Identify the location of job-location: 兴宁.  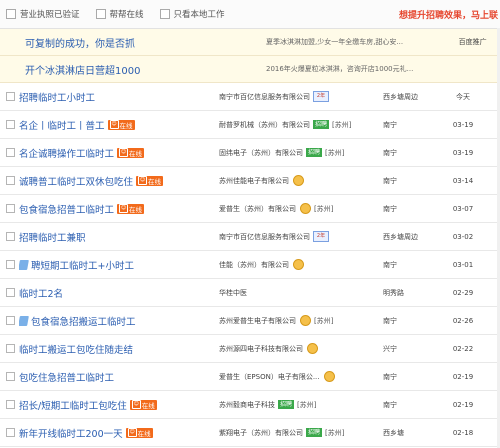
(390, 348).